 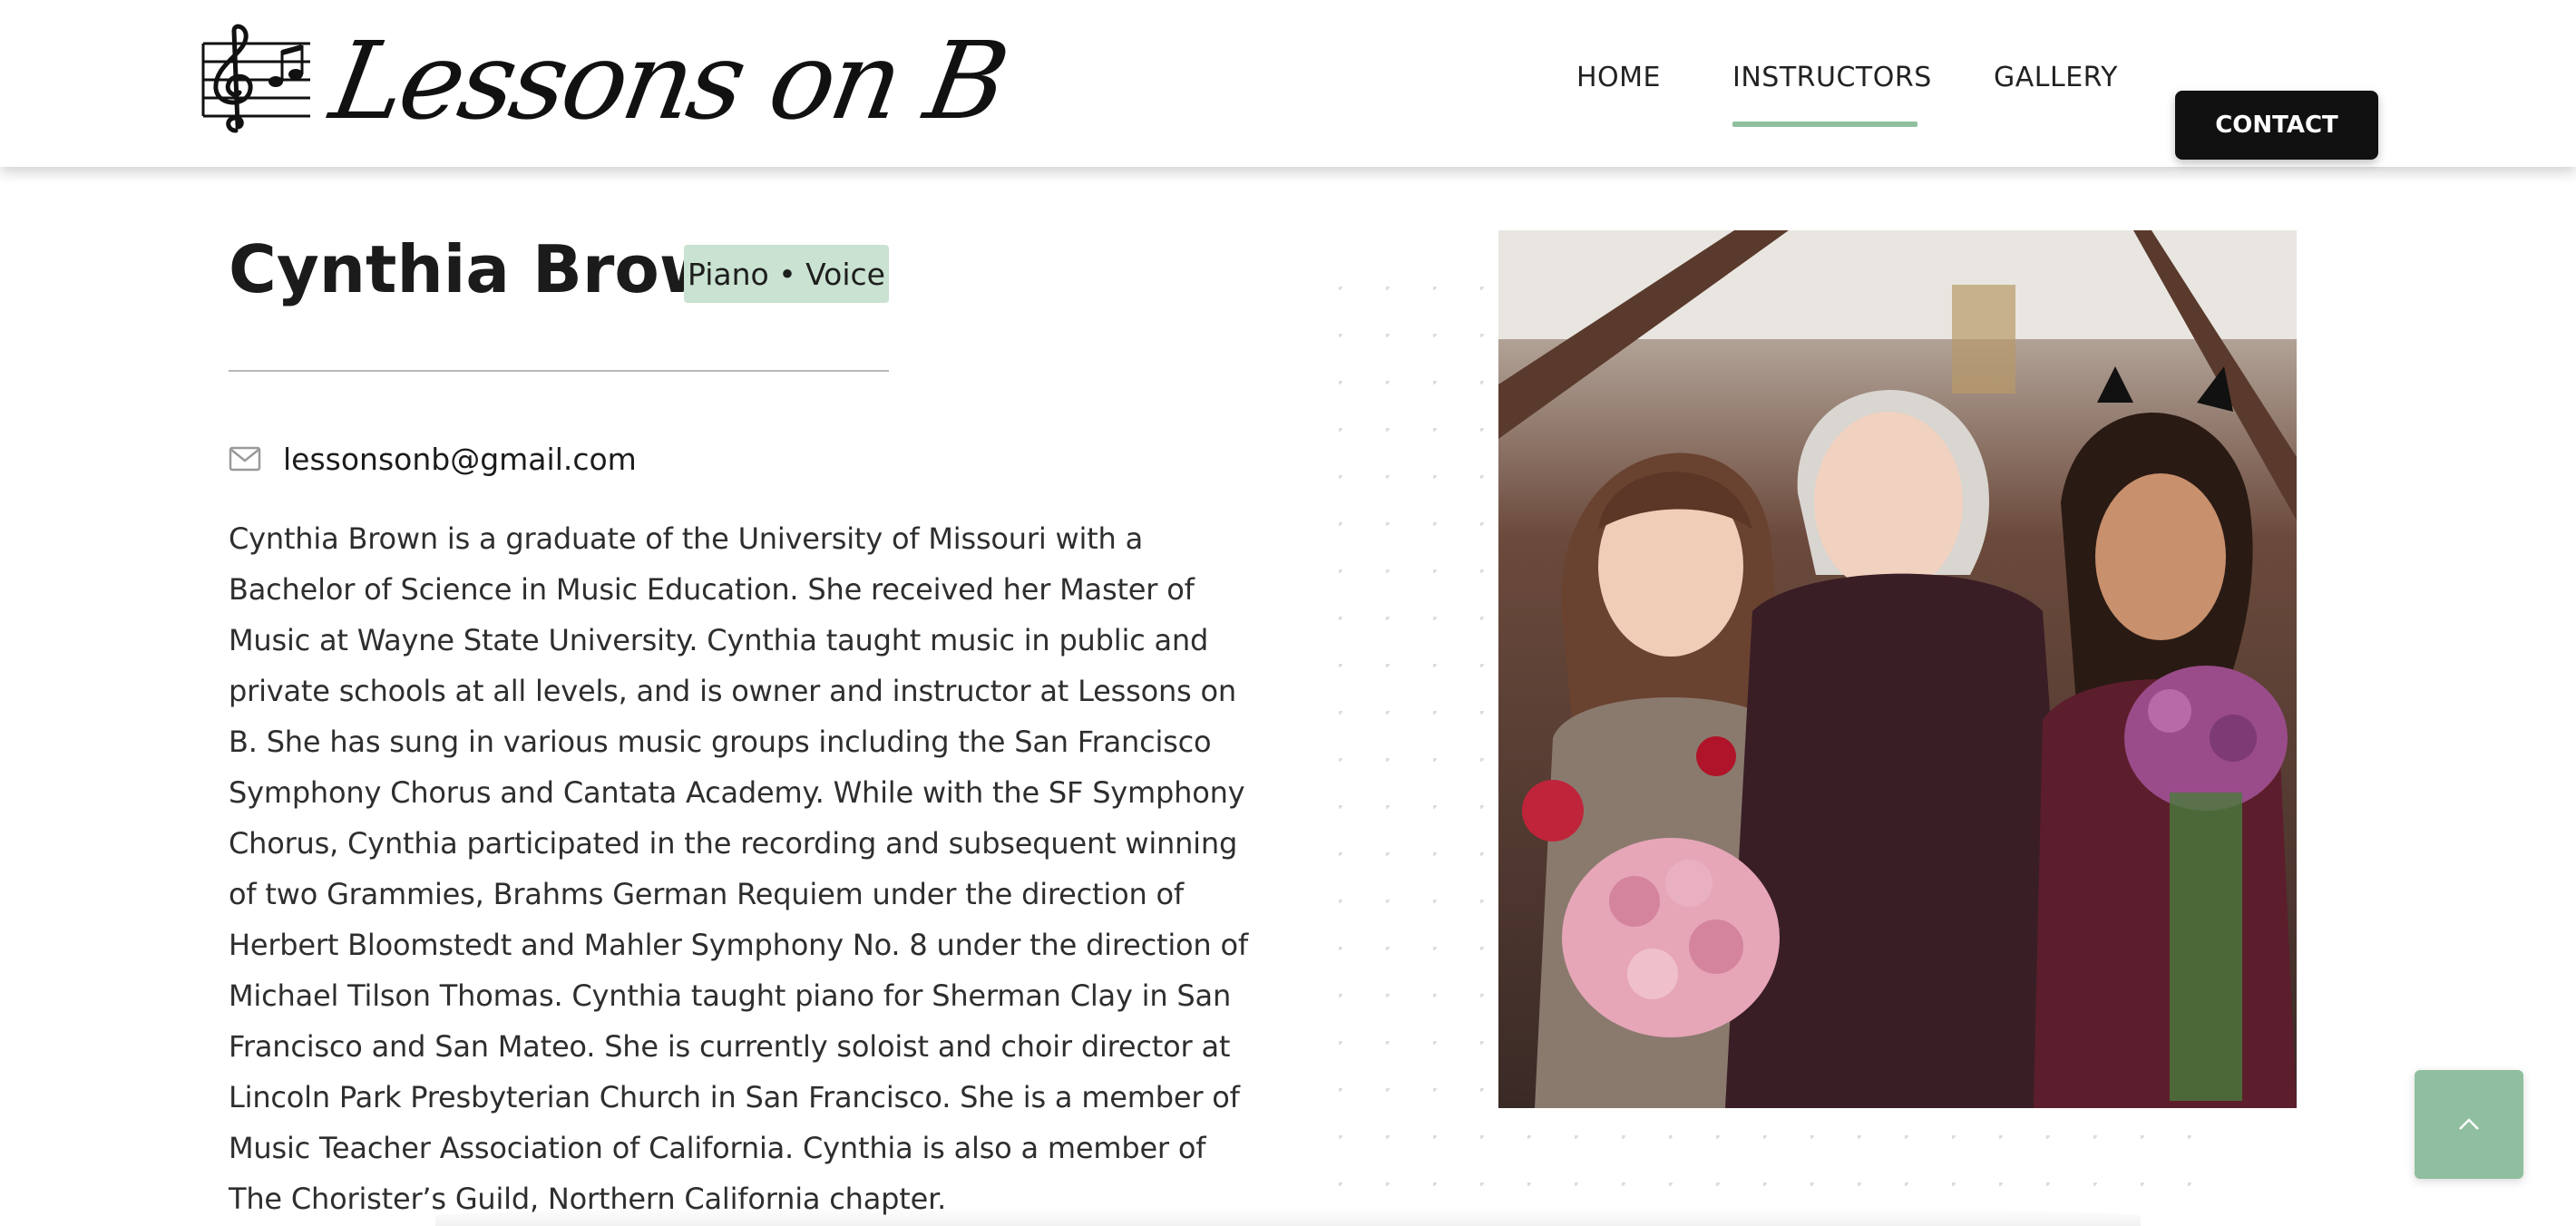 I want to click on instrument-badge: Piano • Voice, so click(x=786, y=274).